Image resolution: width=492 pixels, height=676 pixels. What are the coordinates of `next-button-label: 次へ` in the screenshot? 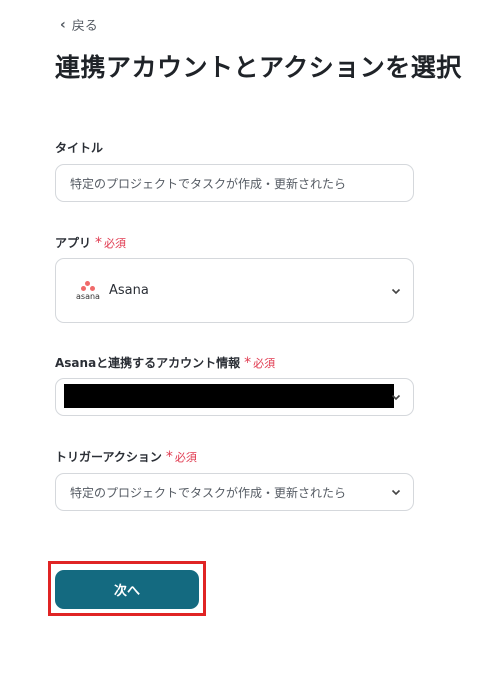 It's located at (126, 591).